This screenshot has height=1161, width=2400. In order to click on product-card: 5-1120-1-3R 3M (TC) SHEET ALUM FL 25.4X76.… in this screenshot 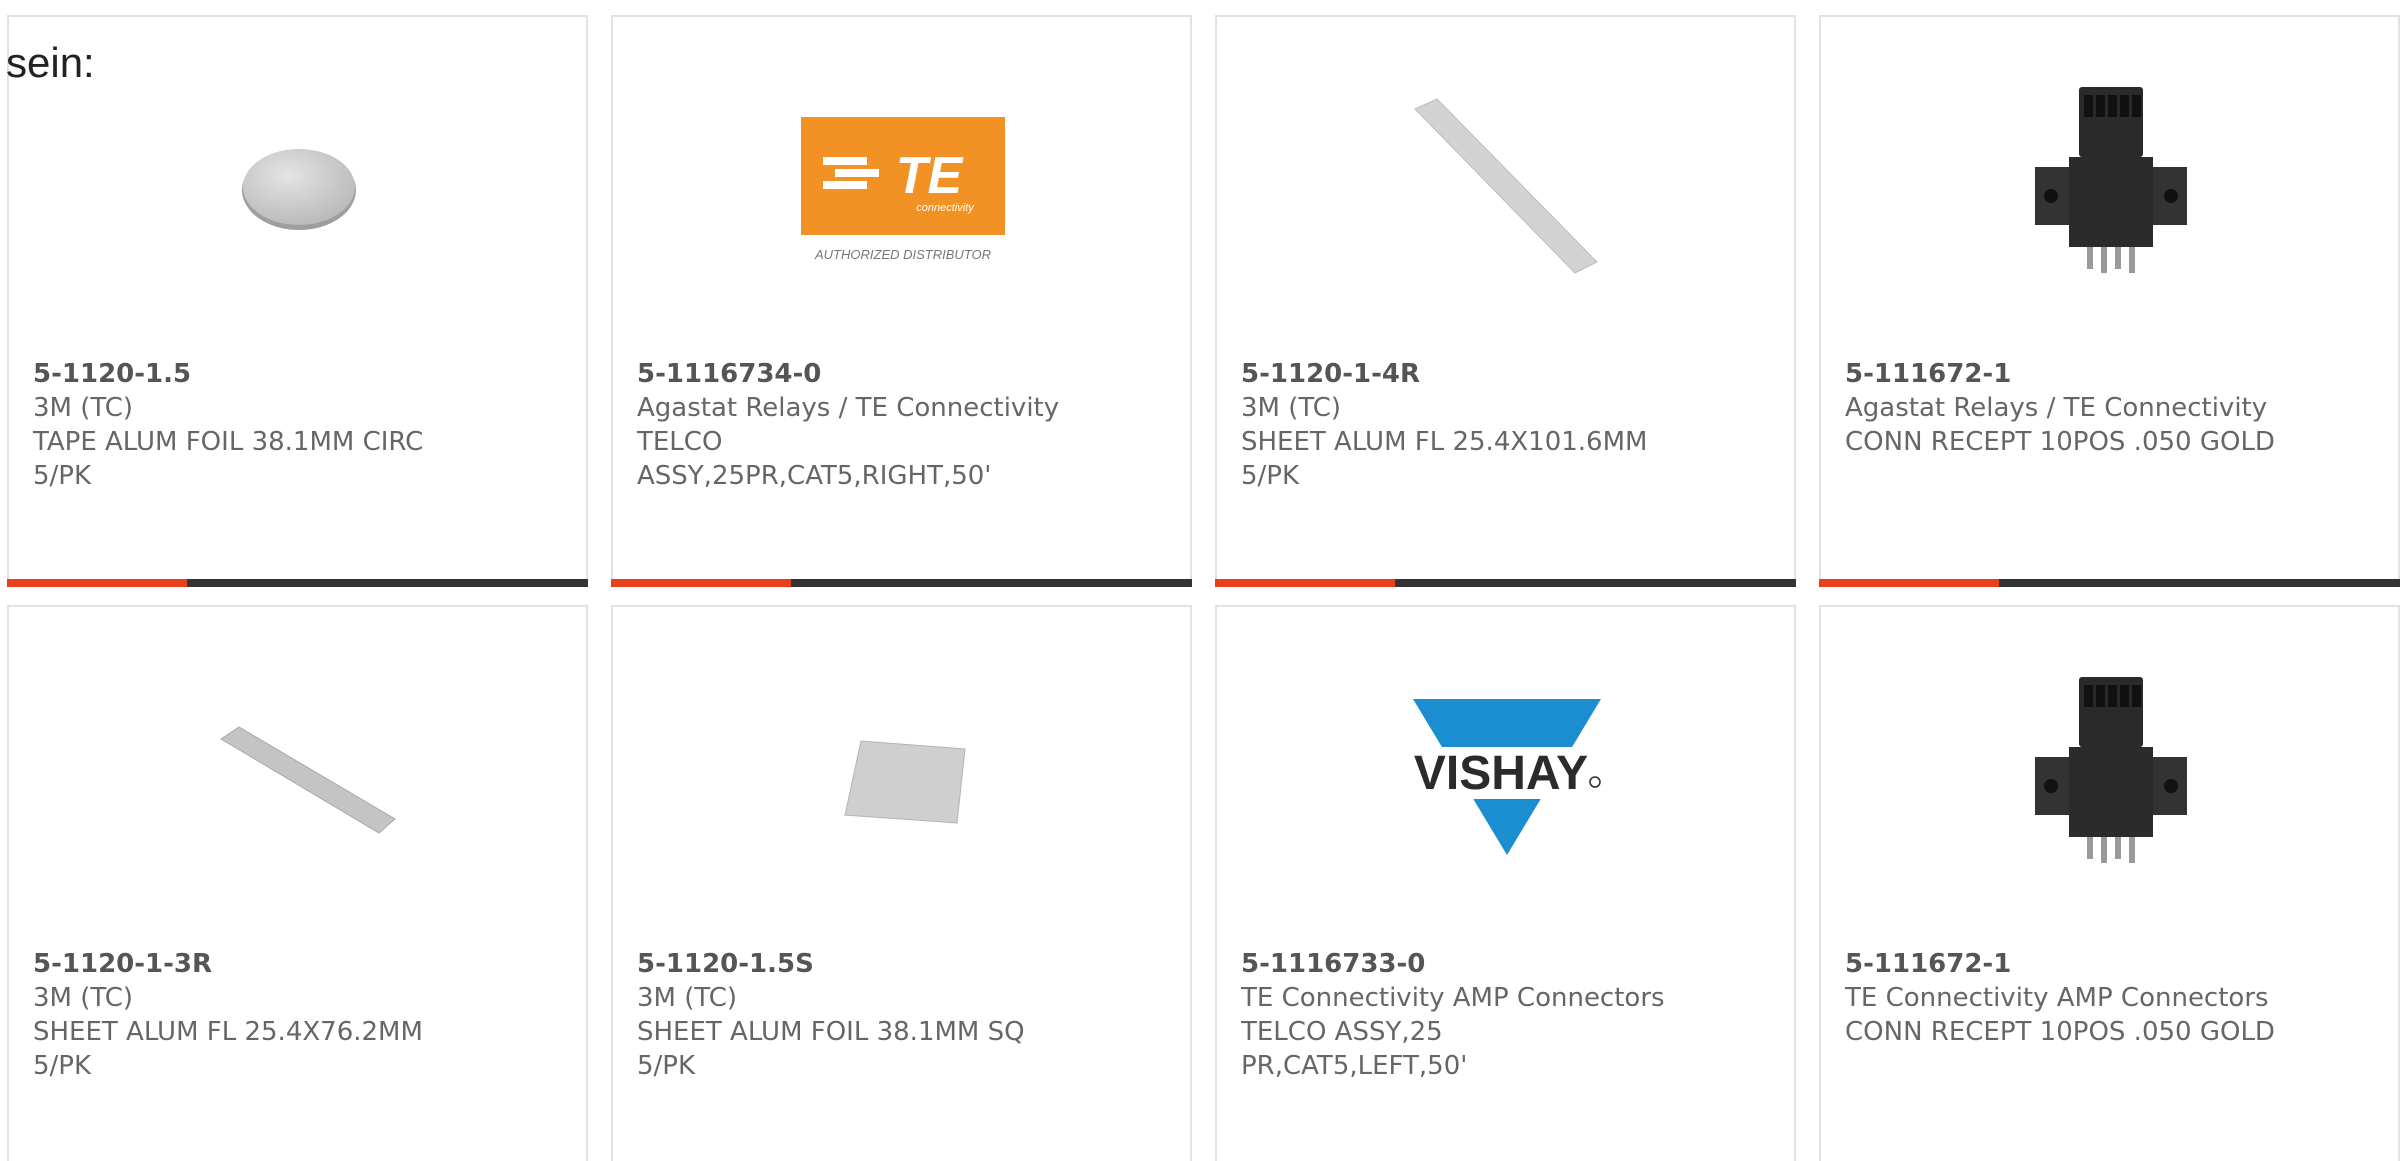, I will do `click(297, 883)`.